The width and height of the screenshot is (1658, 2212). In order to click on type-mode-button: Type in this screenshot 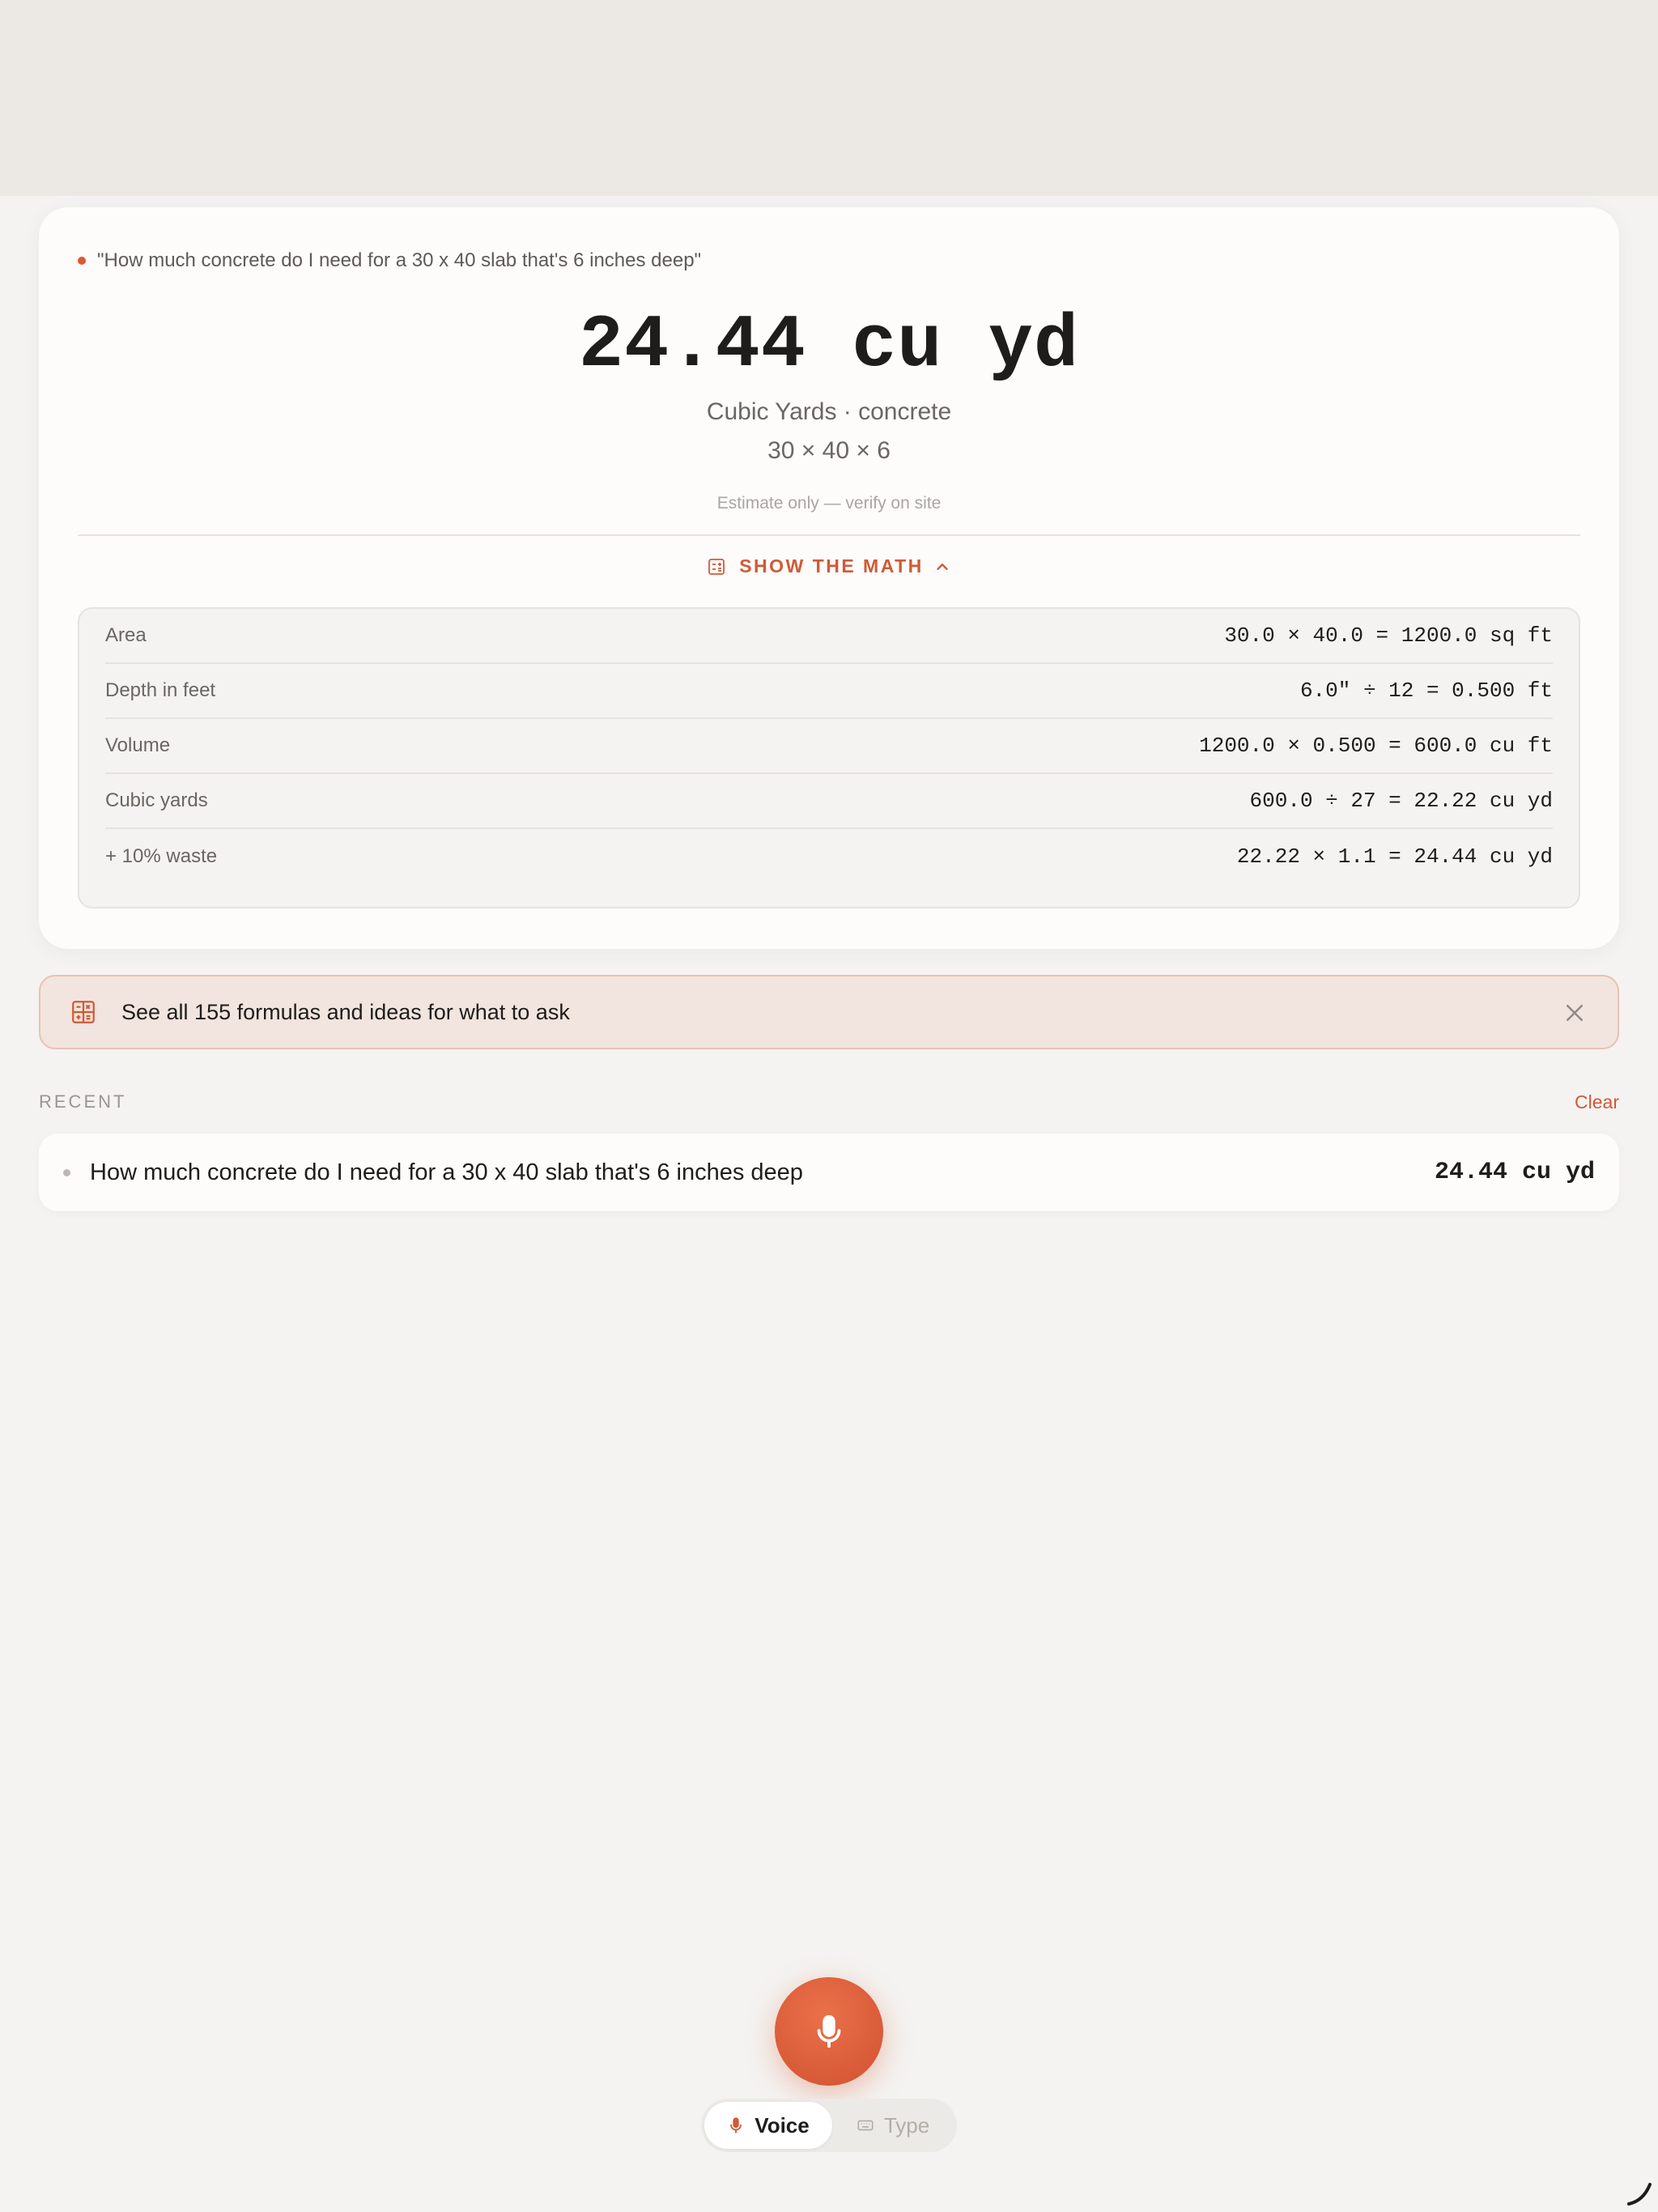, I will do `click(893, 2126)`.